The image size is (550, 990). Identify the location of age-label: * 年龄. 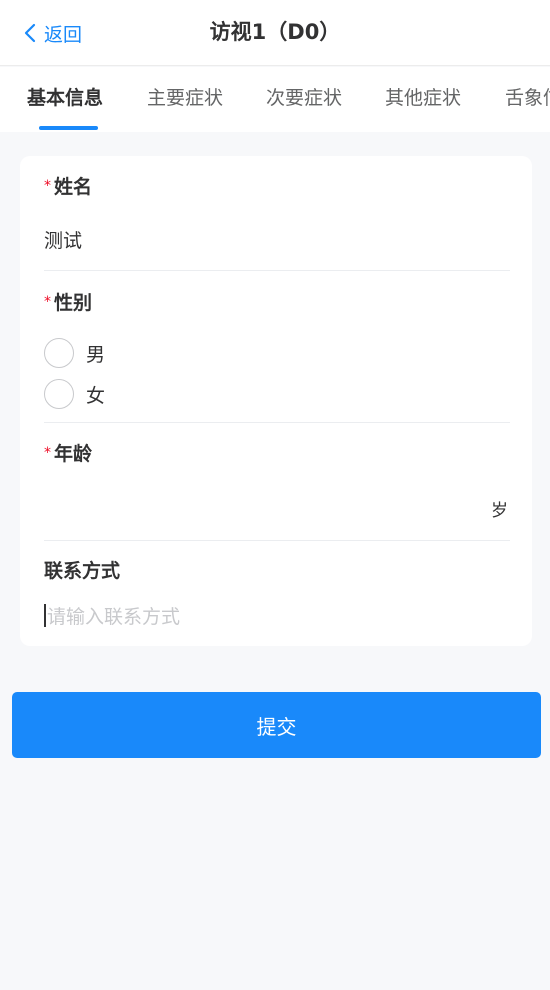
(68, 452).